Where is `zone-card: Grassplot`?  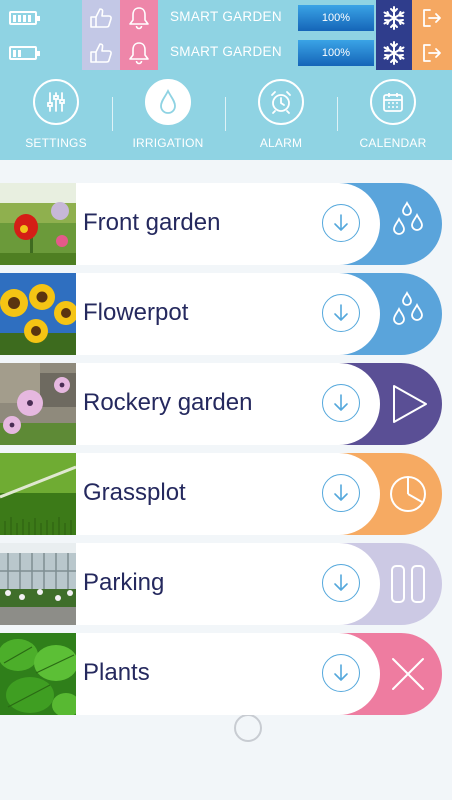
zone-card: Grassplot is located at coordinates (228, 494).